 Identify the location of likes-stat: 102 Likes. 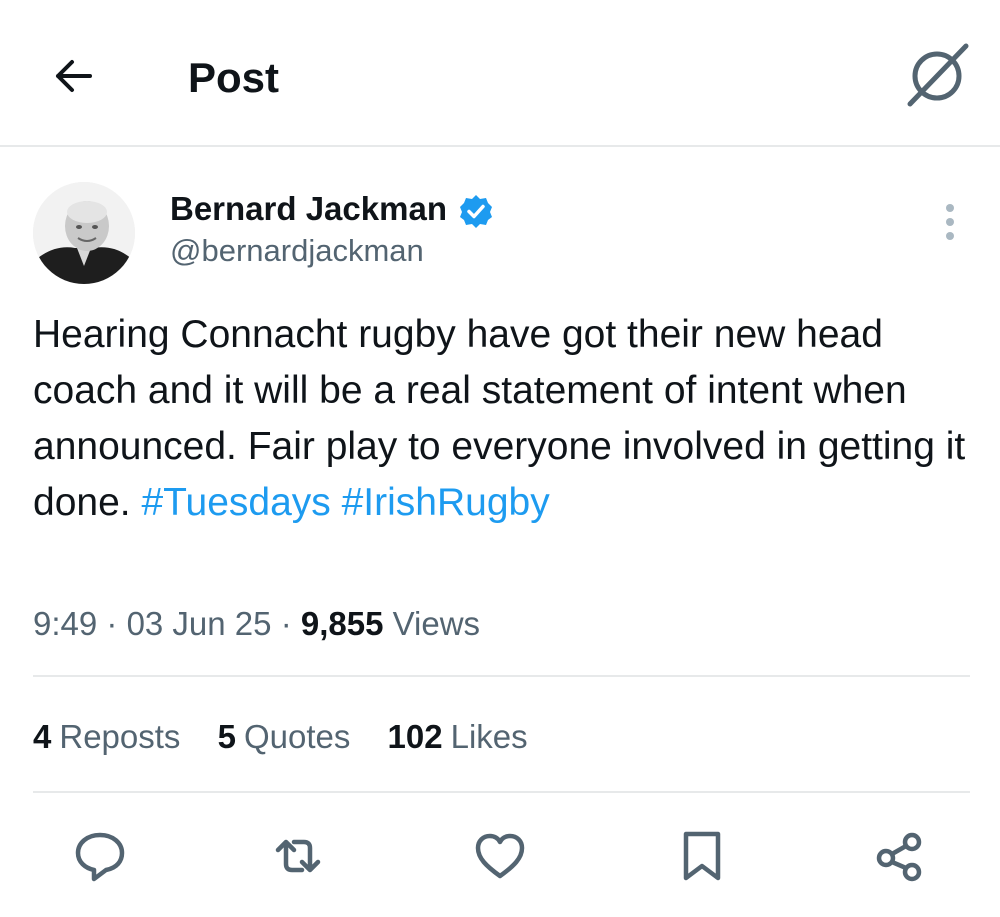
(458, 737).